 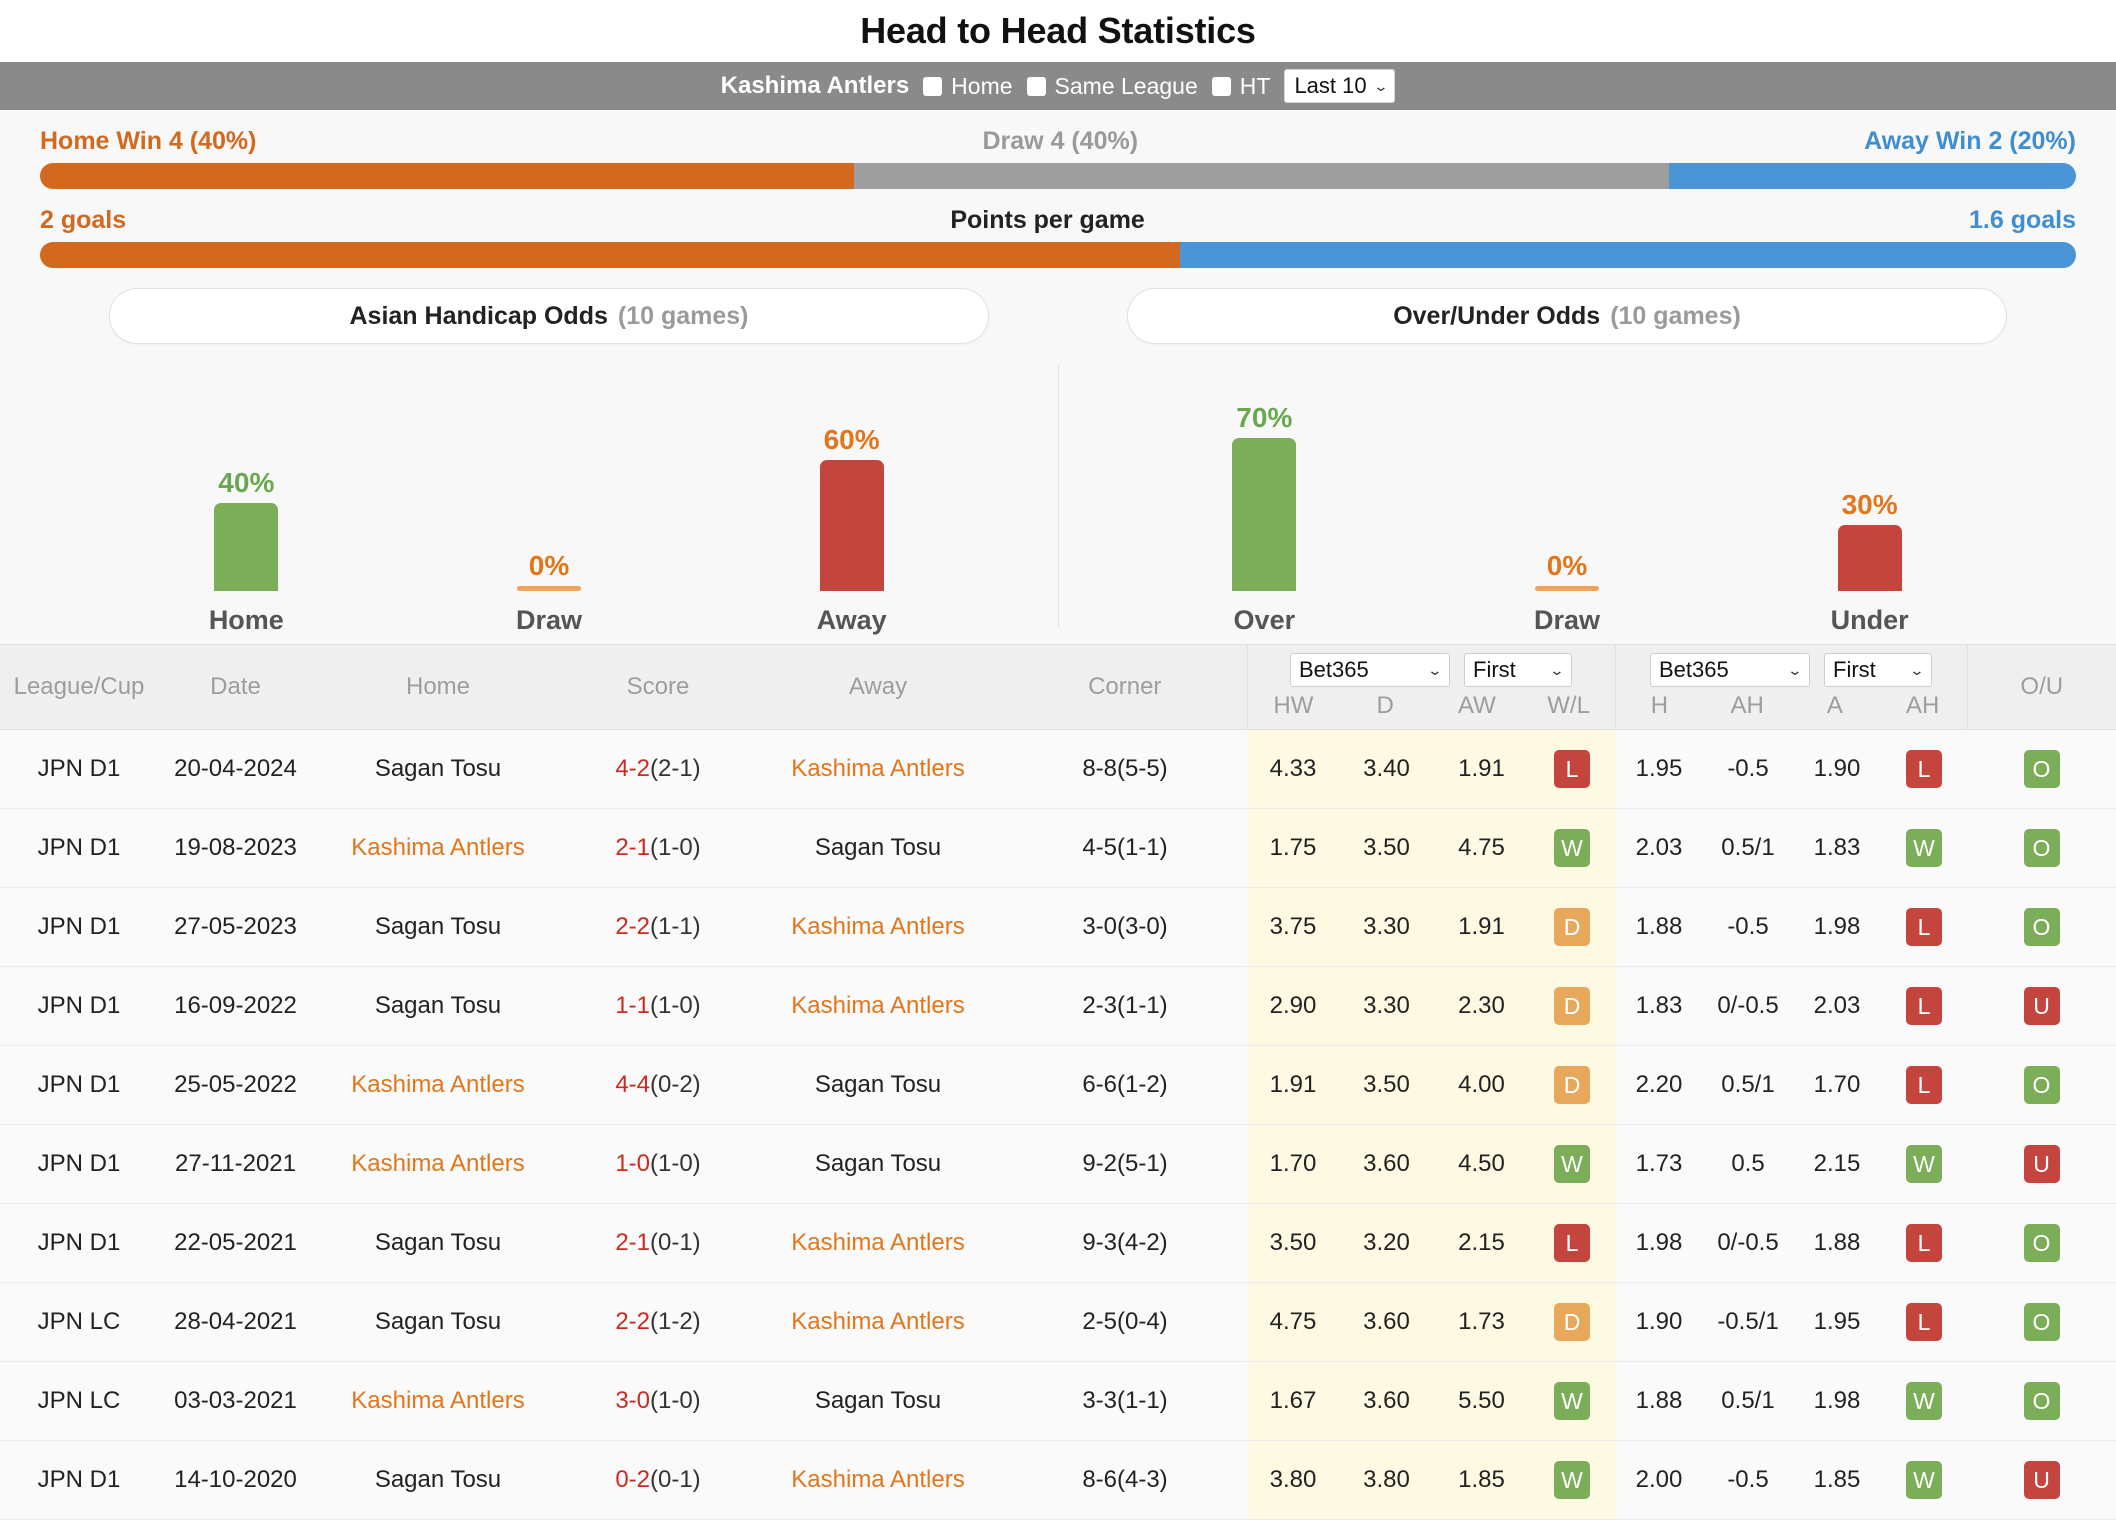 What do you see at coordinates (1568, 705) in the screenshot?
I see `th-wl: W/L` at bounding box center [1568, 705].